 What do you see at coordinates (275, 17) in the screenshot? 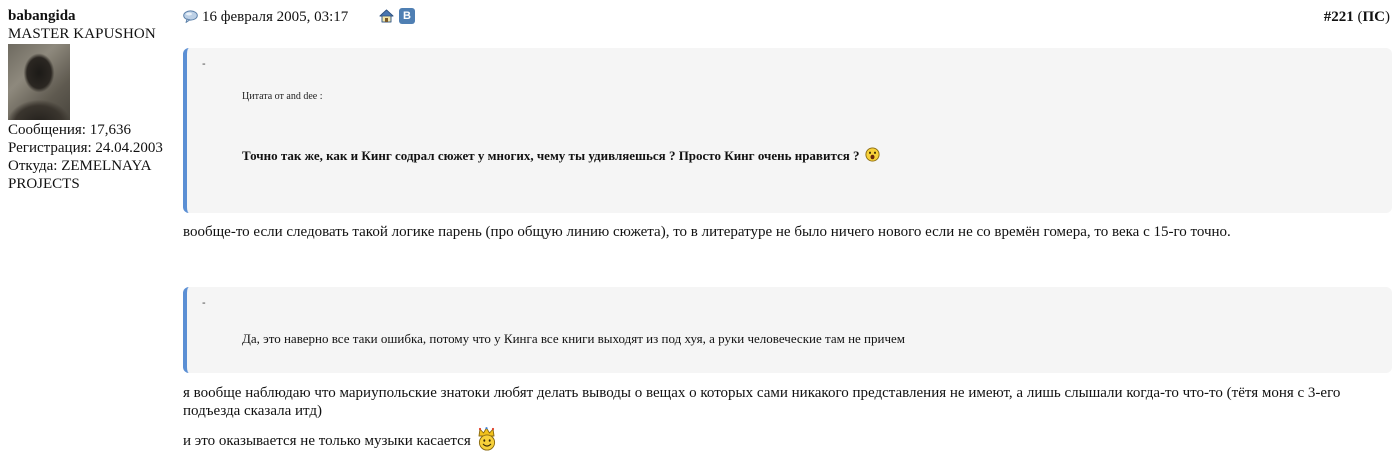
I see `post-date: 16 февраля 2005, 03:17` at bounding box center [275, 17].